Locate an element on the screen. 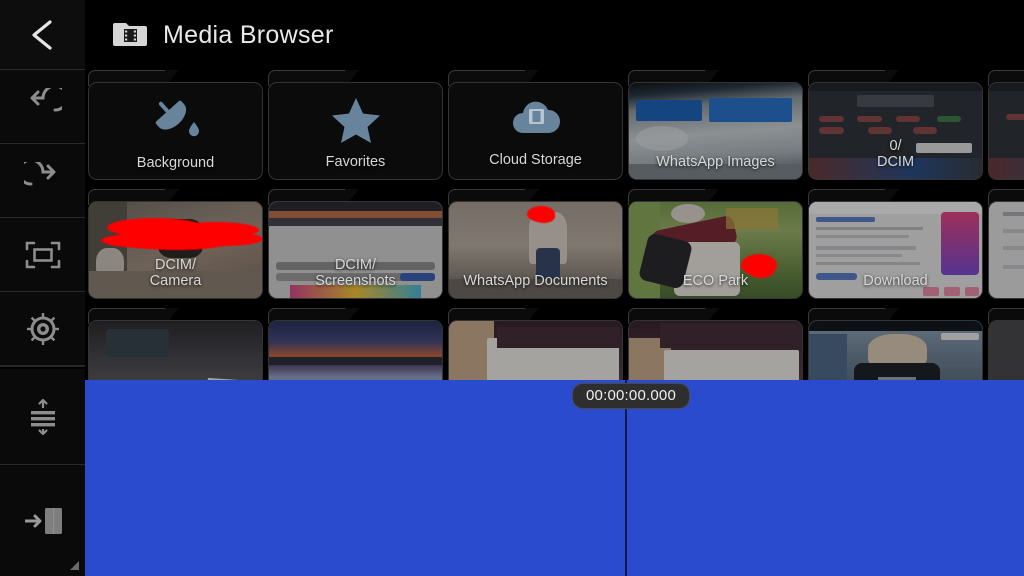 The image size is (1024, 576). folder-body: ECO Park is located at coordinates (715, 250).